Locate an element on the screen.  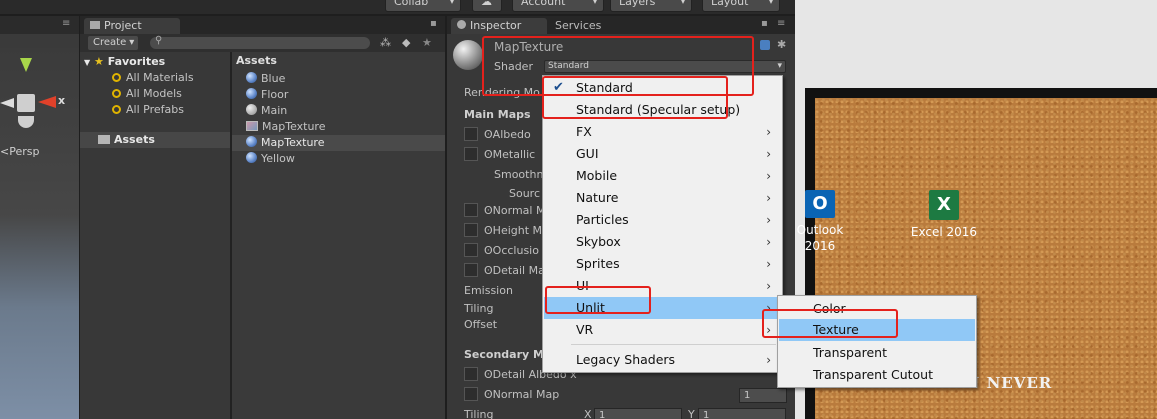
account-label: Account is located at coordinates (543, 4).